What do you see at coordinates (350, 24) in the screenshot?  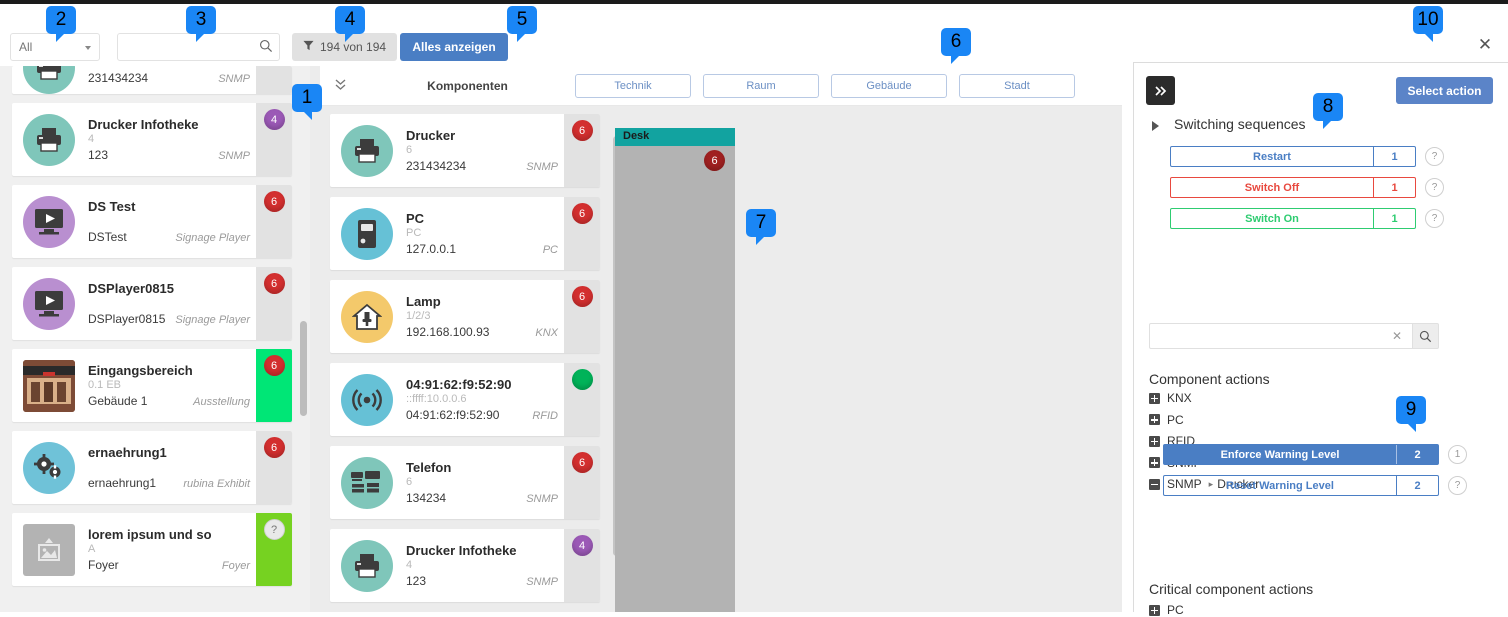 I see `callout-marker-4: 4` at bounding box center [350, 24].